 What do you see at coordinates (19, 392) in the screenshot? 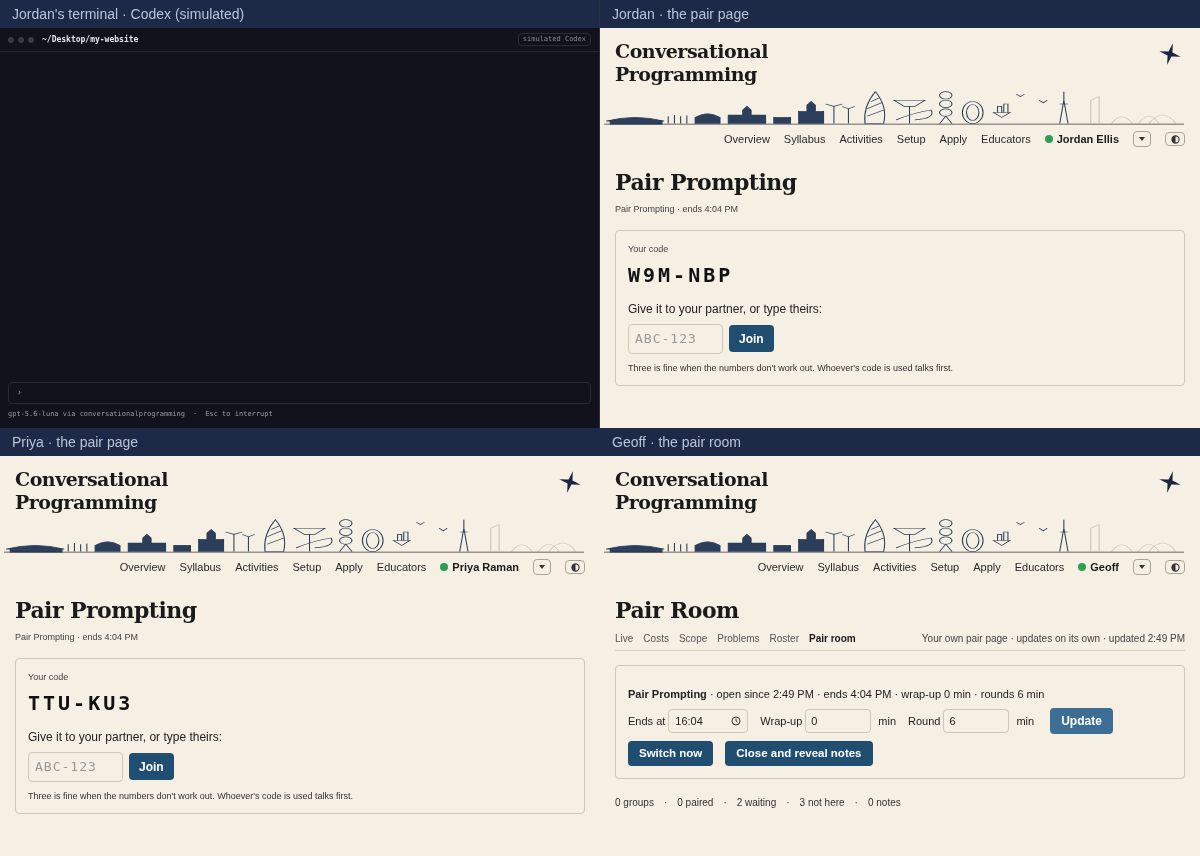
I see `prompt-caret: ›` at bounding box center [19, 392].